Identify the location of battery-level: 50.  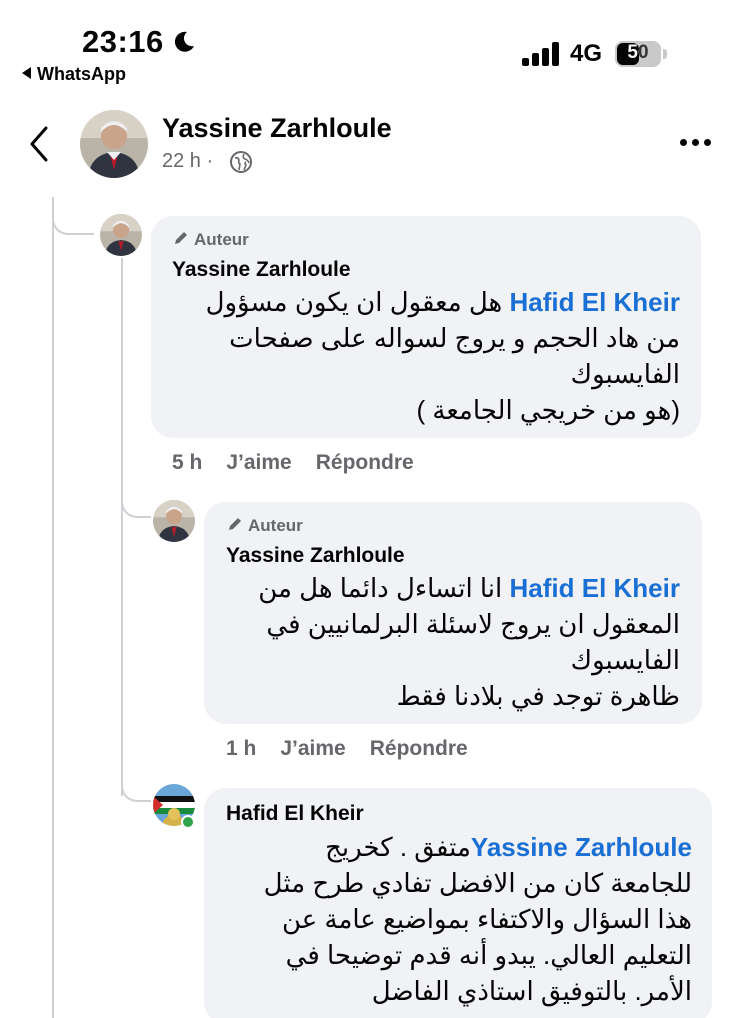
(638, 52).